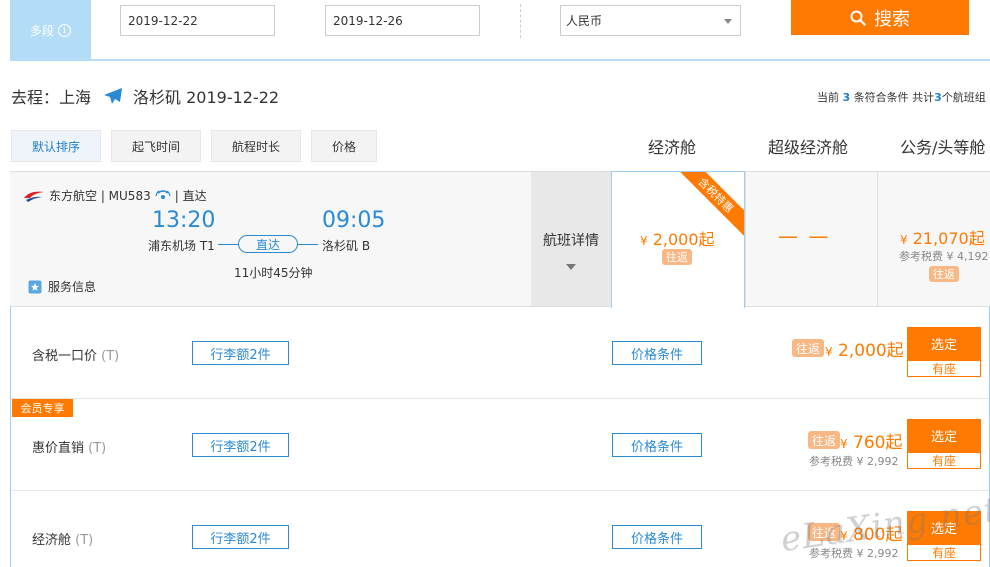 The height and width of the screenshot is (567, 990). I want to click on service-info-link: 服务信息, so click(62, 286).